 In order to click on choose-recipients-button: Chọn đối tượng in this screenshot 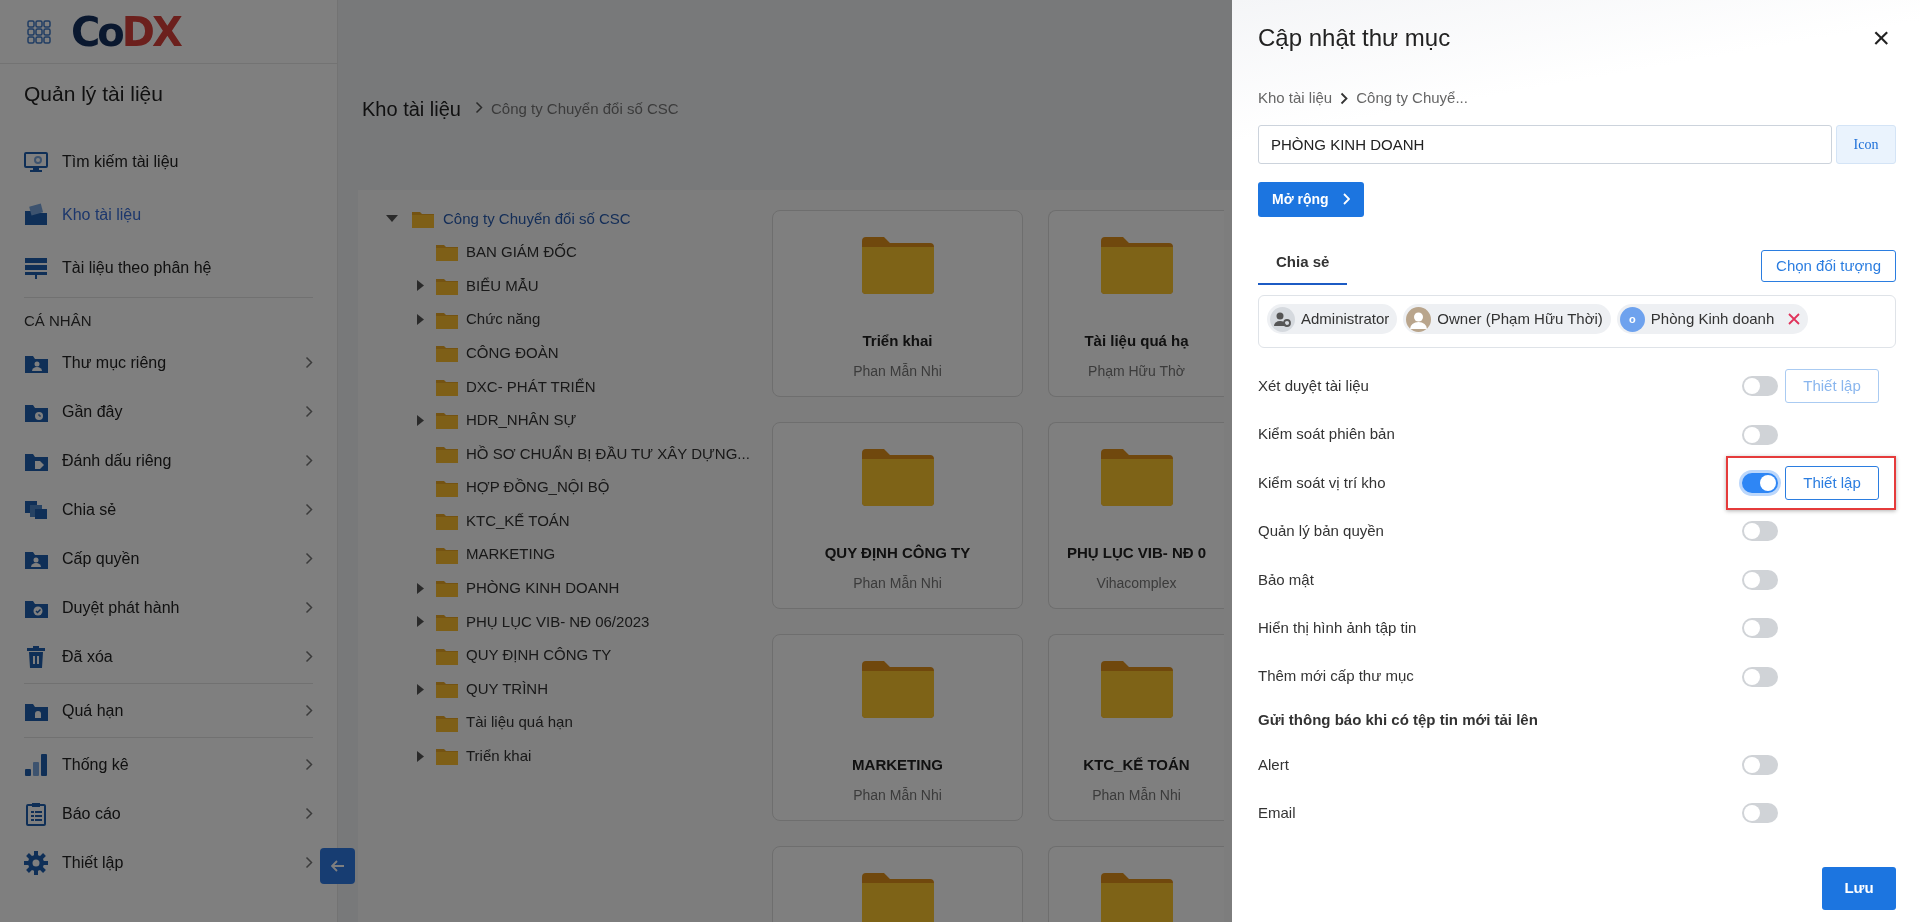, I will do `click(1828, 266)`.